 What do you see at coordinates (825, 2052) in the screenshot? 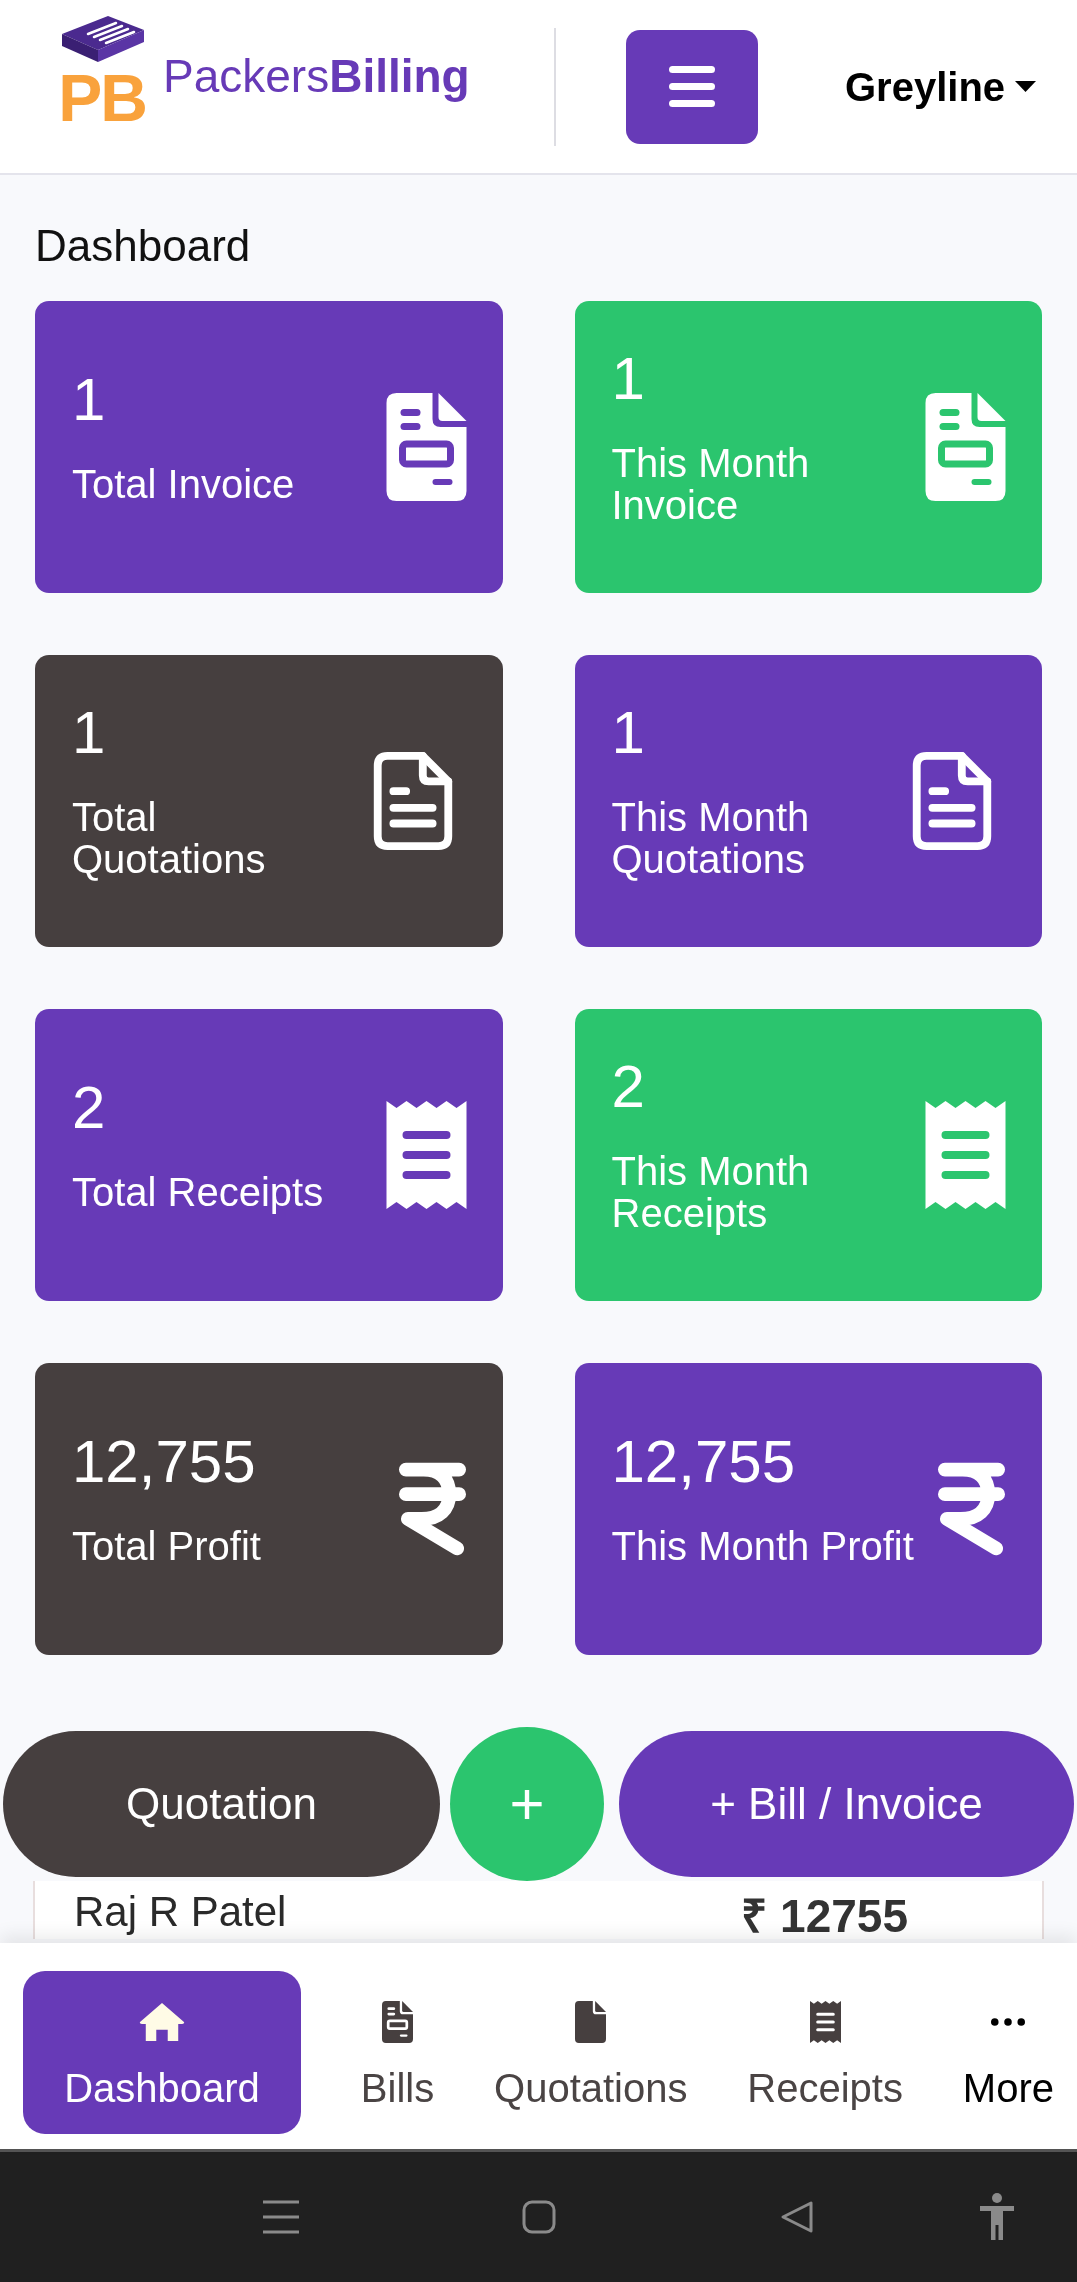
I see `nav-tab: Receipts` at bounding box center [825, 2052].